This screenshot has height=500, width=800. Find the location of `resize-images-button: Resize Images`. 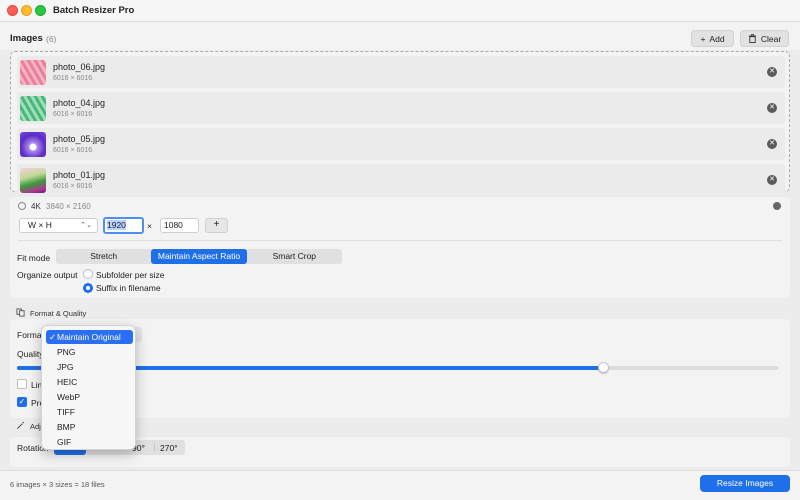

resize-images-button: Resize Images is located at coordinates (745, 483).